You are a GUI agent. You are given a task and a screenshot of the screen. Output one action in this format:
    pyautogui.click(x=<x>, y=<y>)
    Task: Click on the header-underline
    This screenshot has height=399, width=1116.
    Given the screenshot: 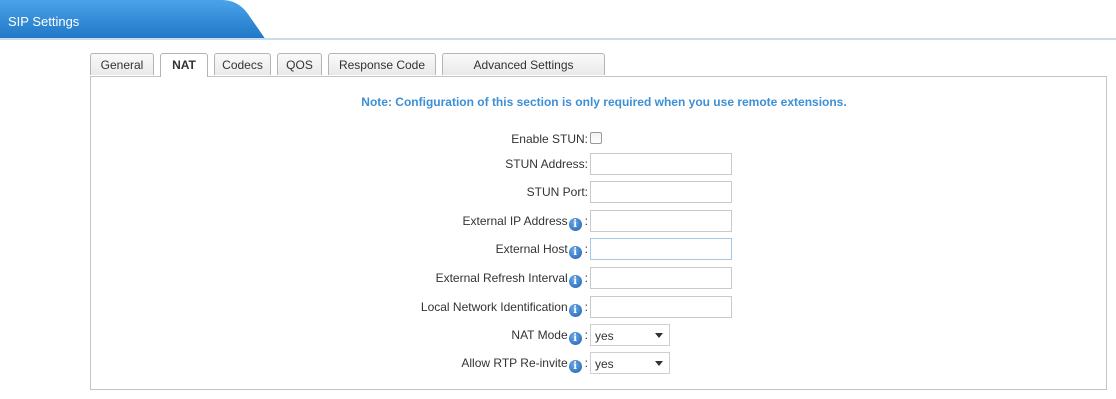 What is the action you would take?
    pyautogui.click(x=558, y=39)
    